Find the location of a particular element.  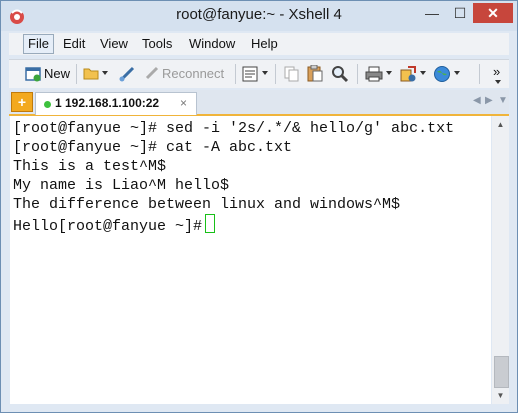

print-icon is located at coordinates (374, 74).